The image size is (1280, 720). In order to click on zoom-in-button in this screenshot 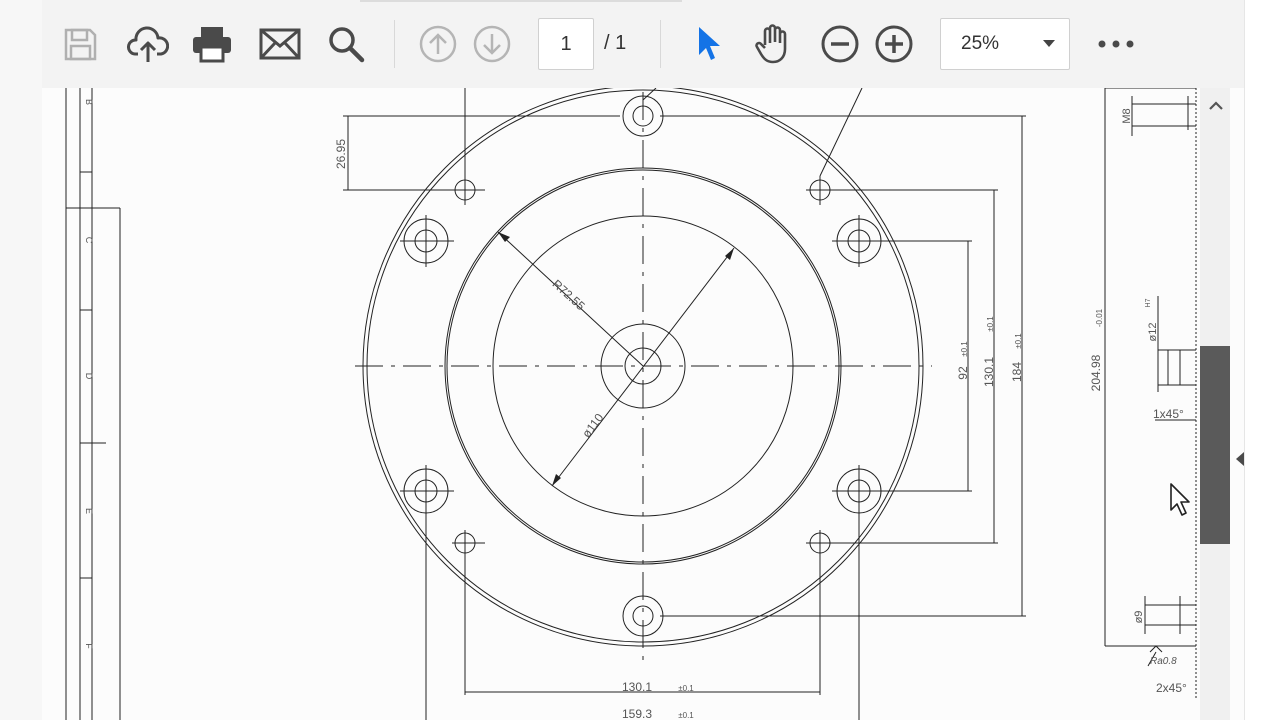, I will do `click(894, 44)`.